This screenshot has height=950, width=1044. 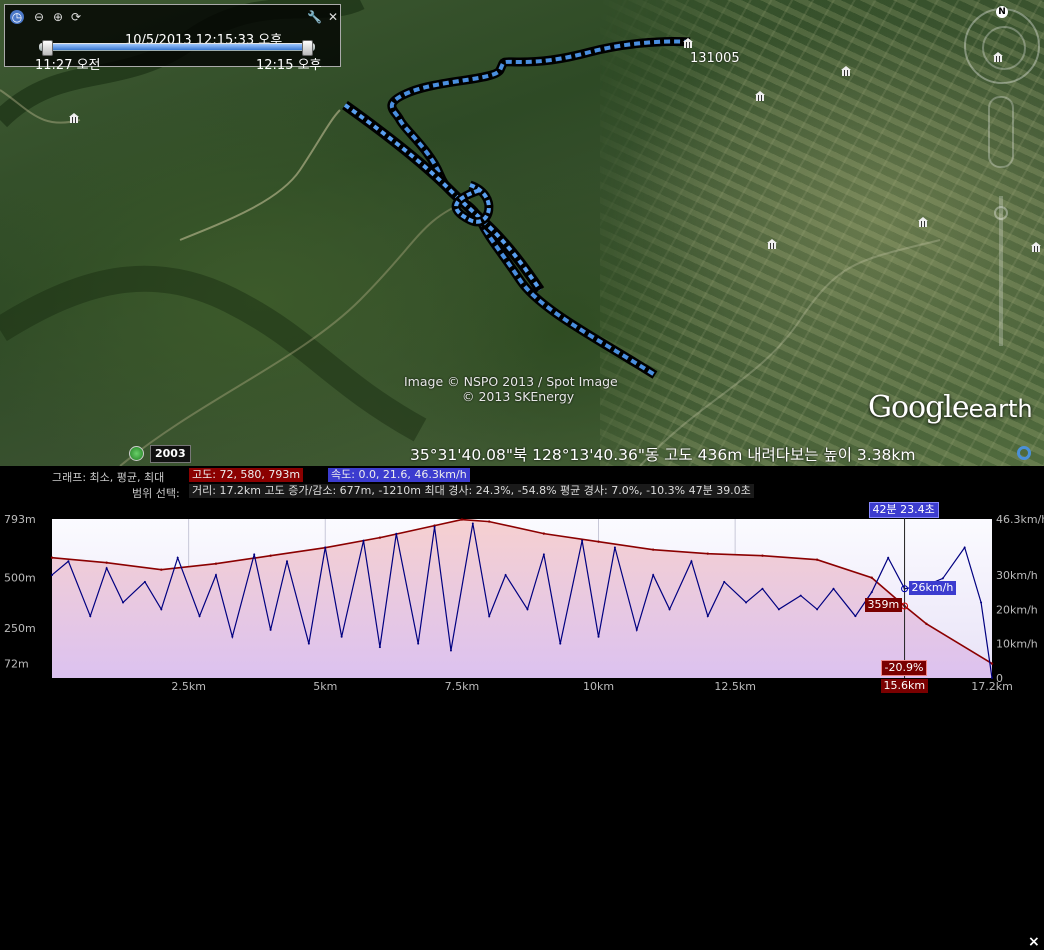 What do you see at coordinates (932, 587) in the screenshot?
I see `speed-marker: 26km/h` at bounding box center [932, 587].